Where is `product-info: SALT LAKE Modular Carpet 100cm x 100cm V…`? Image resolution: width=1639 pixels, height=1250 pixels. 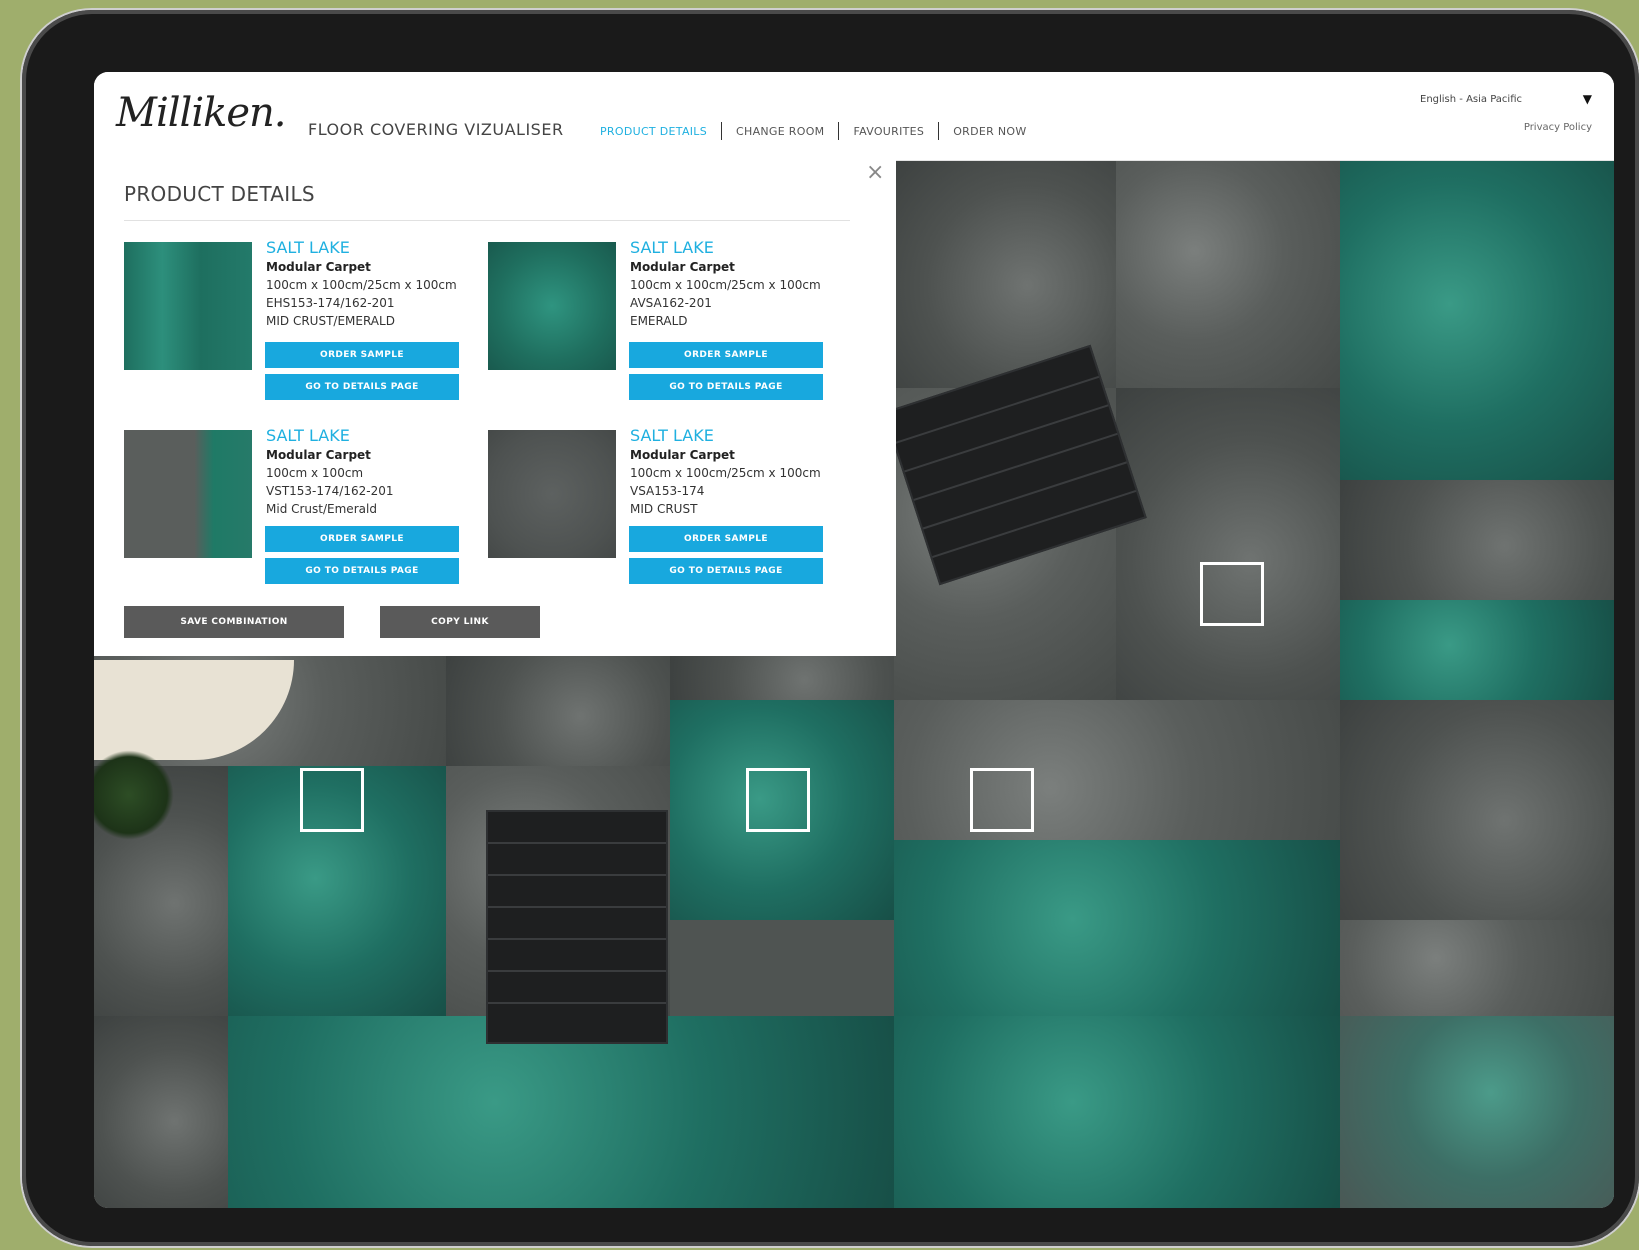 product-info: SALT LAKE Modular Carpet 100cm x 100cm V… is located at coordinates (376, 472).